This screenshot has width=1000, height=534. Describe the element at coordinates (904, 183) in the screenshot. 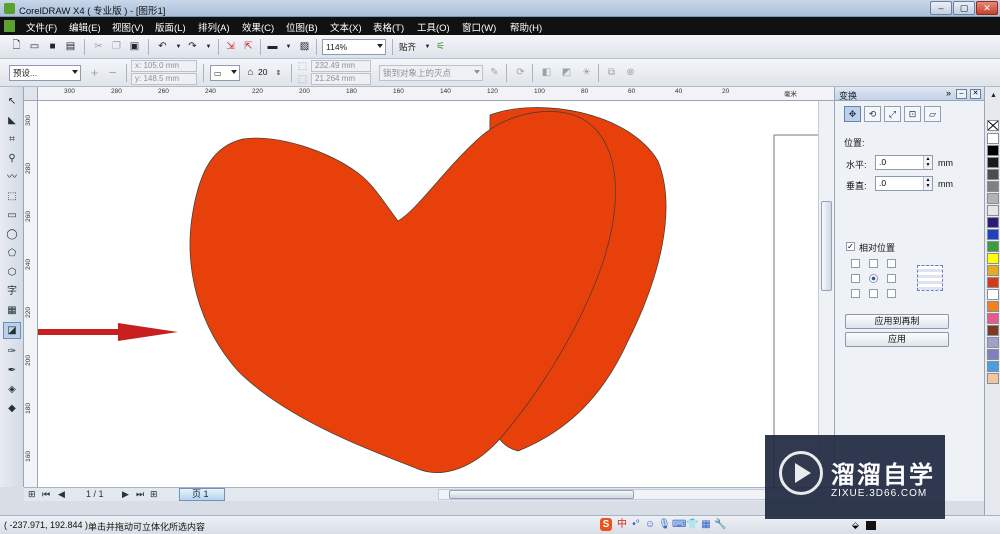

I see `vertical-position-input: .0 ▲ ▼` at that location.